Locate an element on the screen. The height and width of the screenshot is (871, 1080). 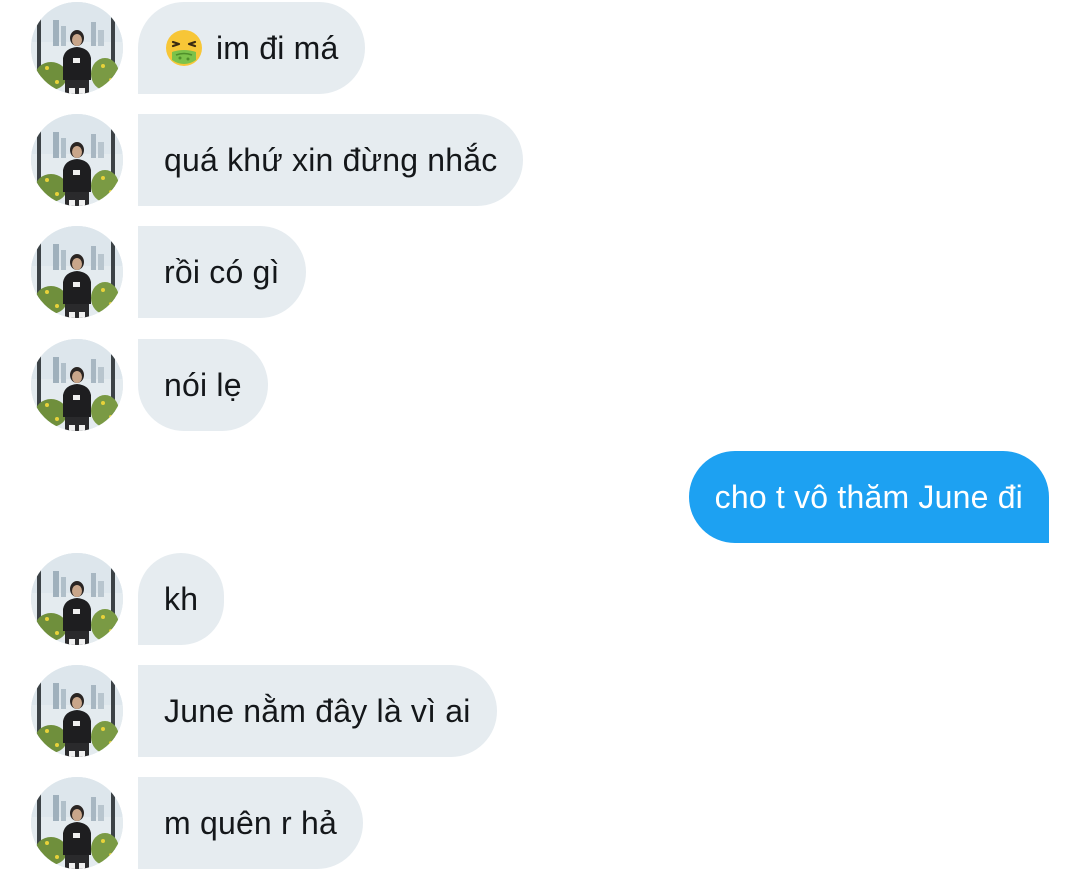
message-text: kh is located at coordinates (181, 598).